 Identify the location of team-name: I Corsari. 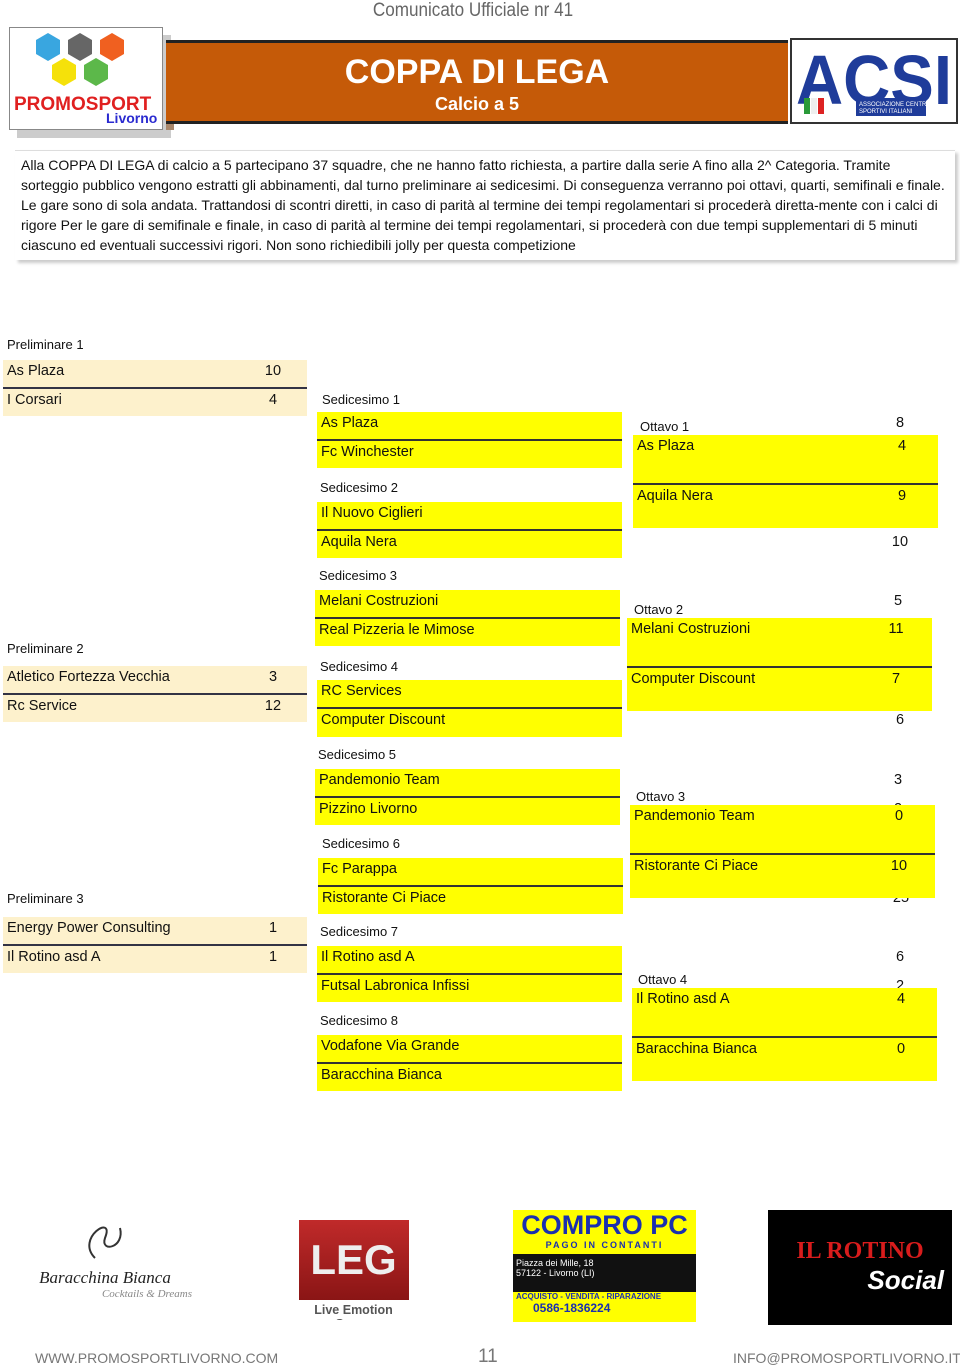
(34, 400).